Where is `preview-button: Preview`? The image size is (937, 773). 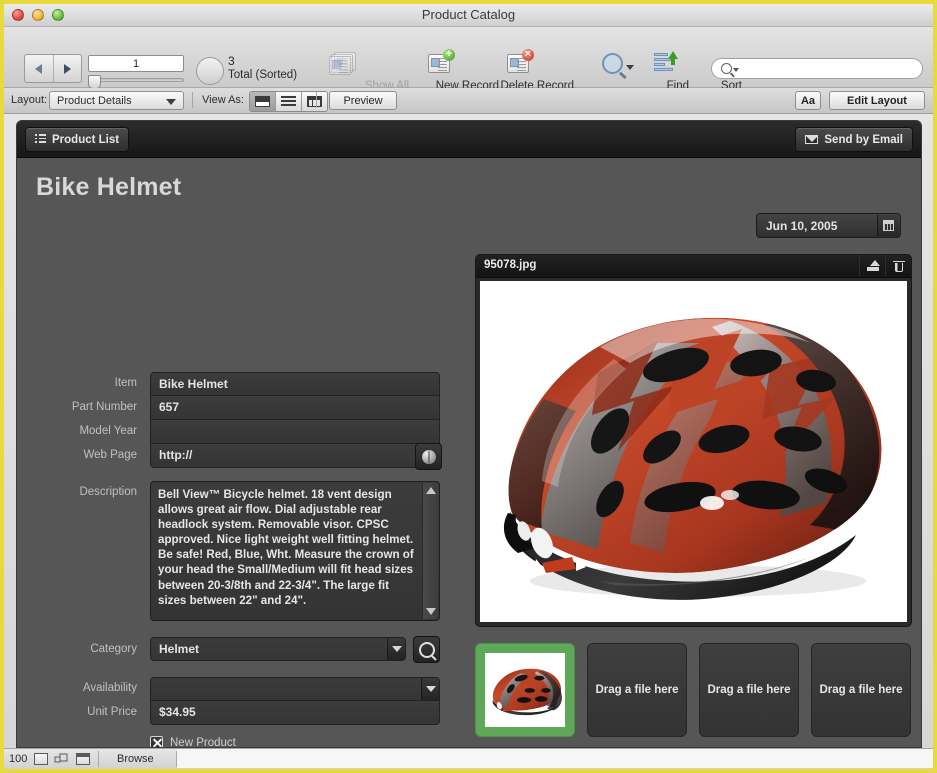 preview-button: Preview is located at coordinates (363, 100).